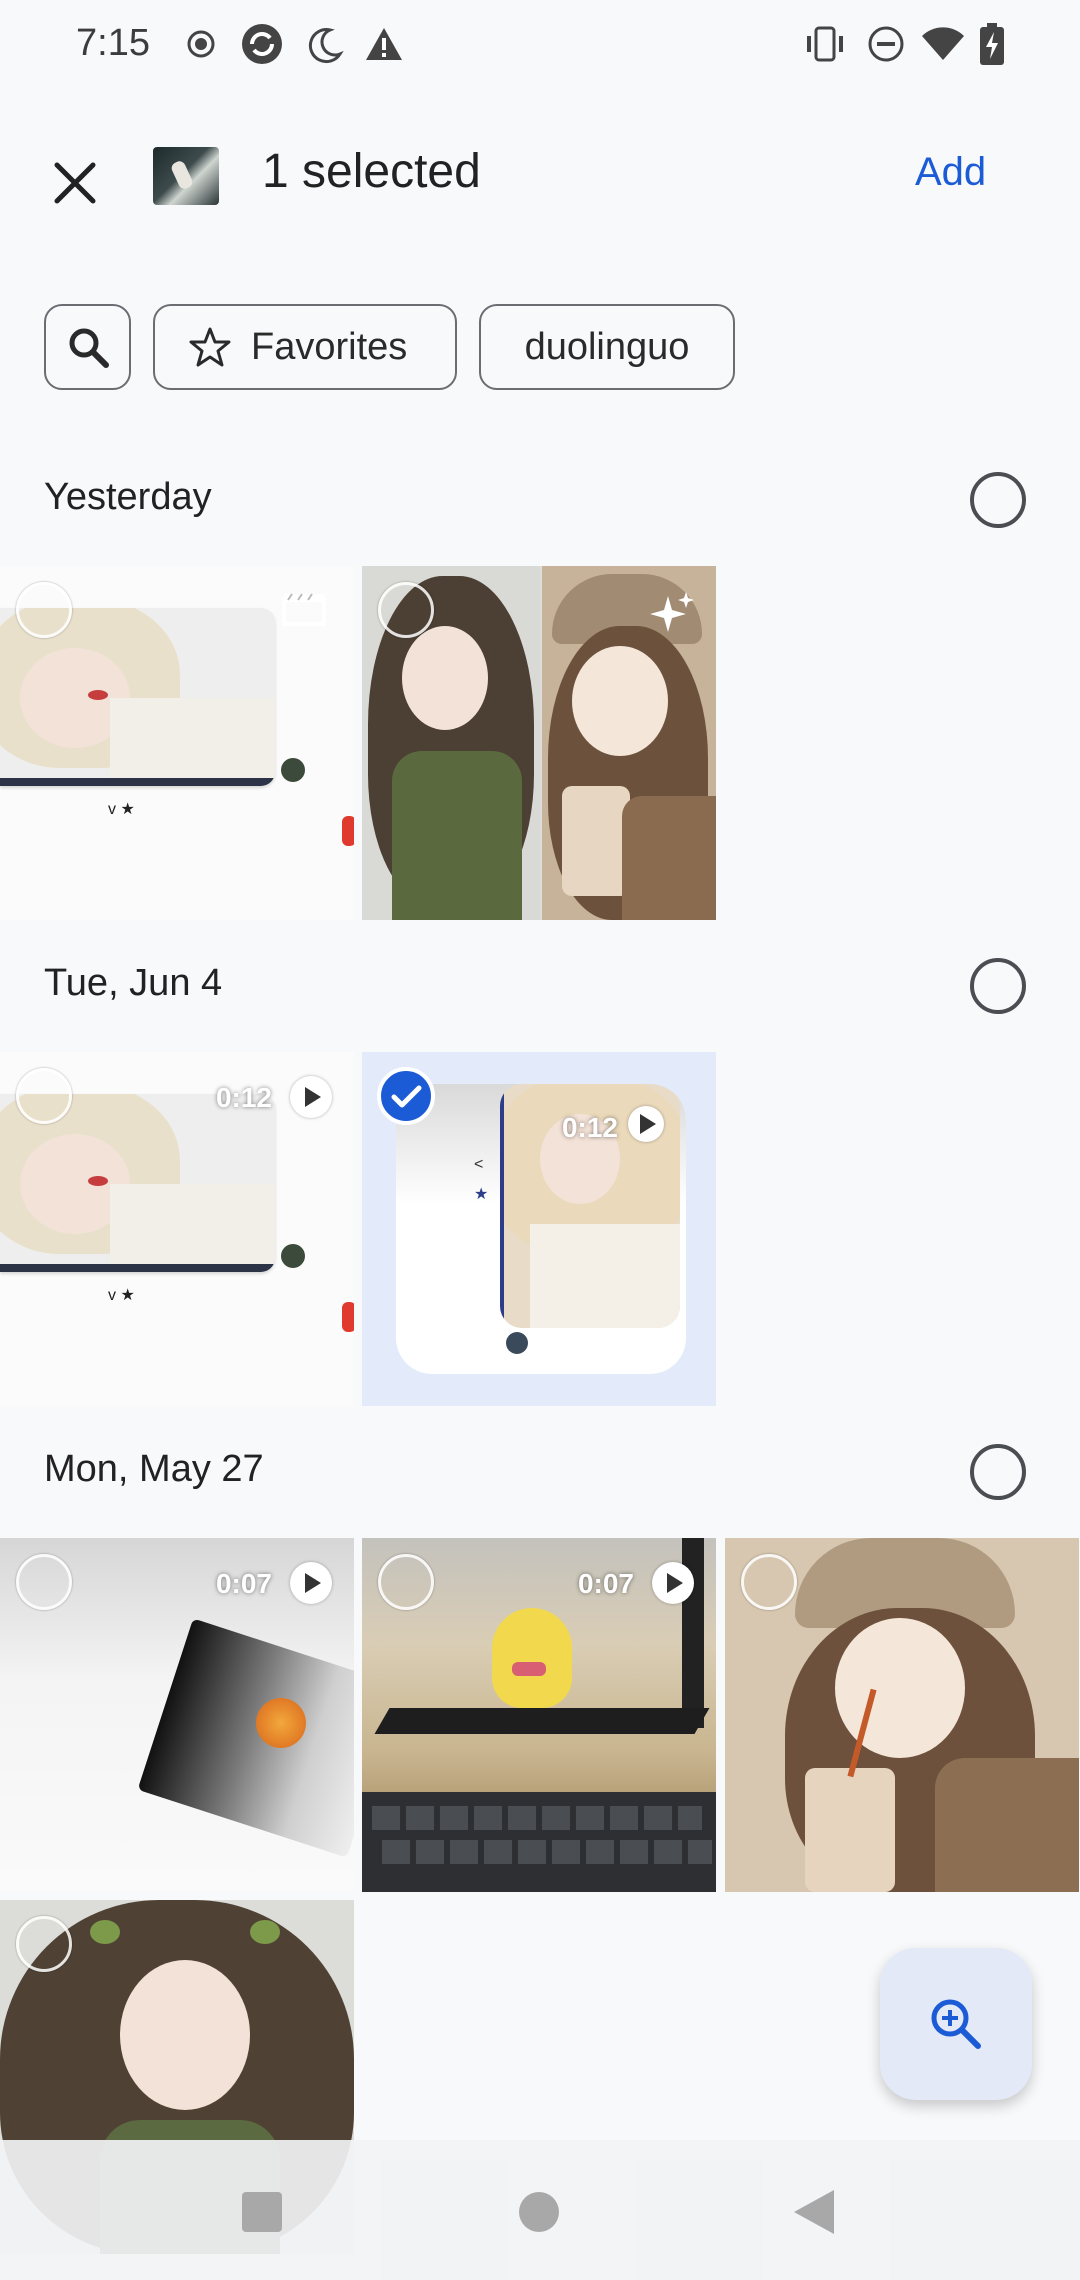  I want to click on status-bar: 7:15, so click(540, 45).